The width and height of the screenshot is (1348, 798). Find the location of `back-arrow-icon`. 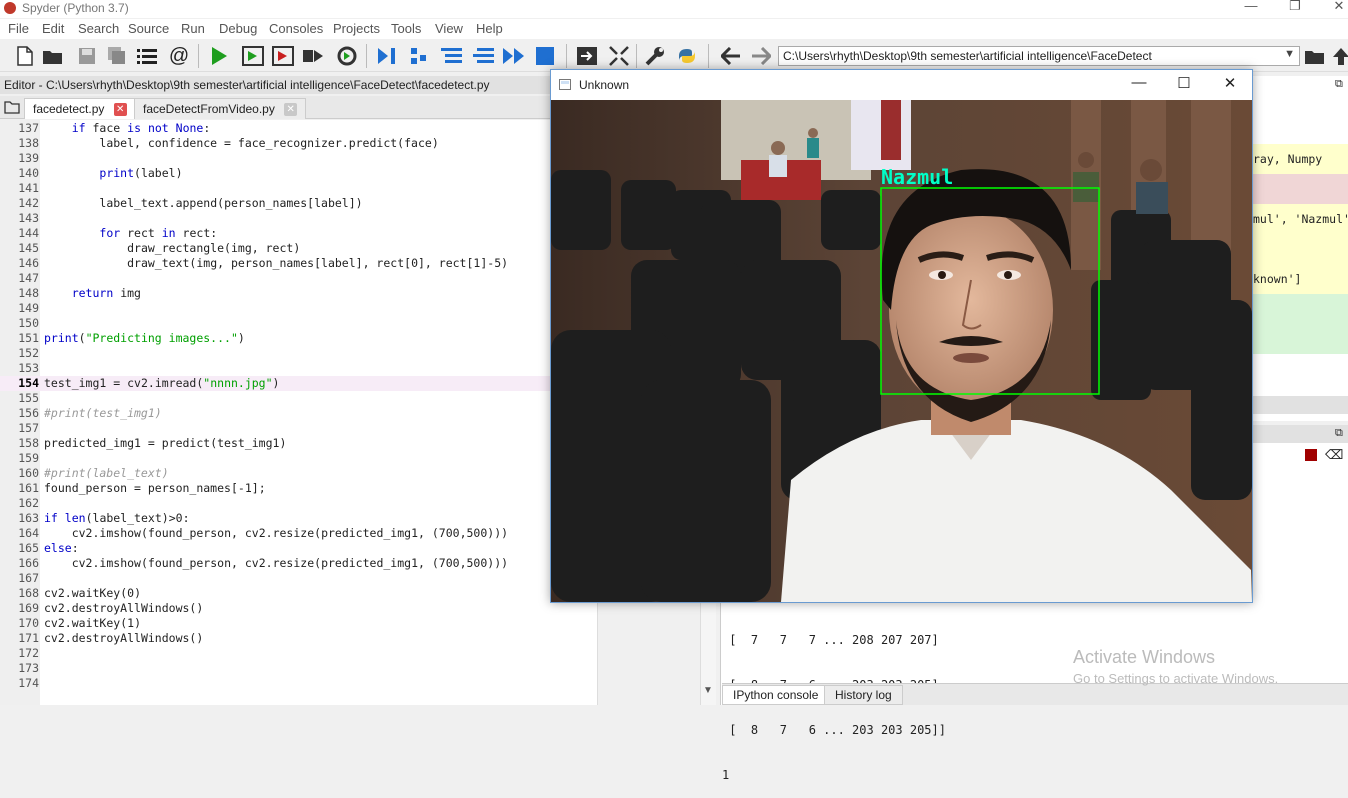

back-arrow-icon is located at coordinates (731, 56).